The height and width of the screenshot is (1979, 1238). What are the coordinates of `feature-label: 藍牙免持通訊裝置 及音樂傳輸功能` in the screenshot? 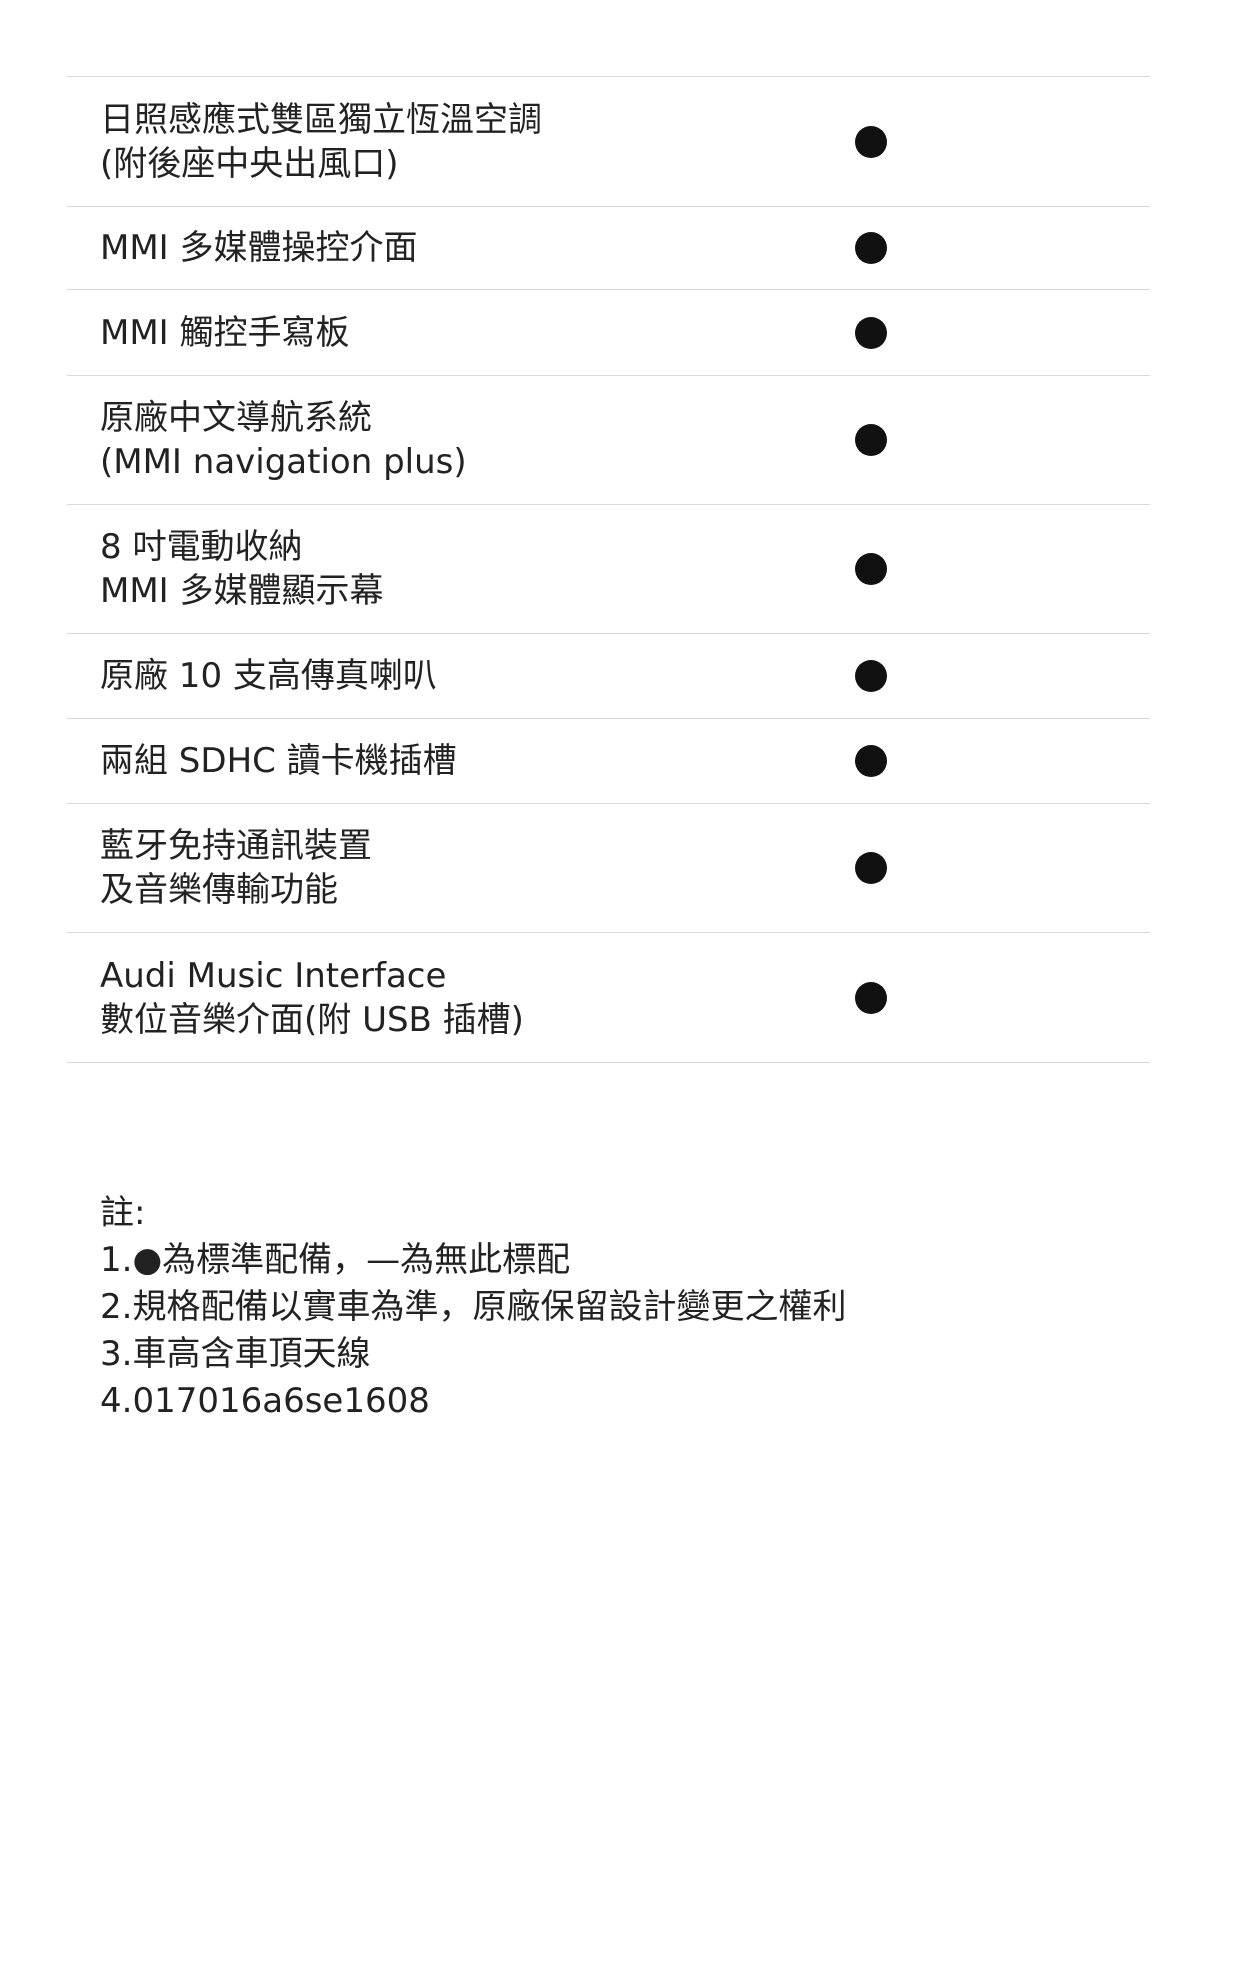 It's located at (236, 868).